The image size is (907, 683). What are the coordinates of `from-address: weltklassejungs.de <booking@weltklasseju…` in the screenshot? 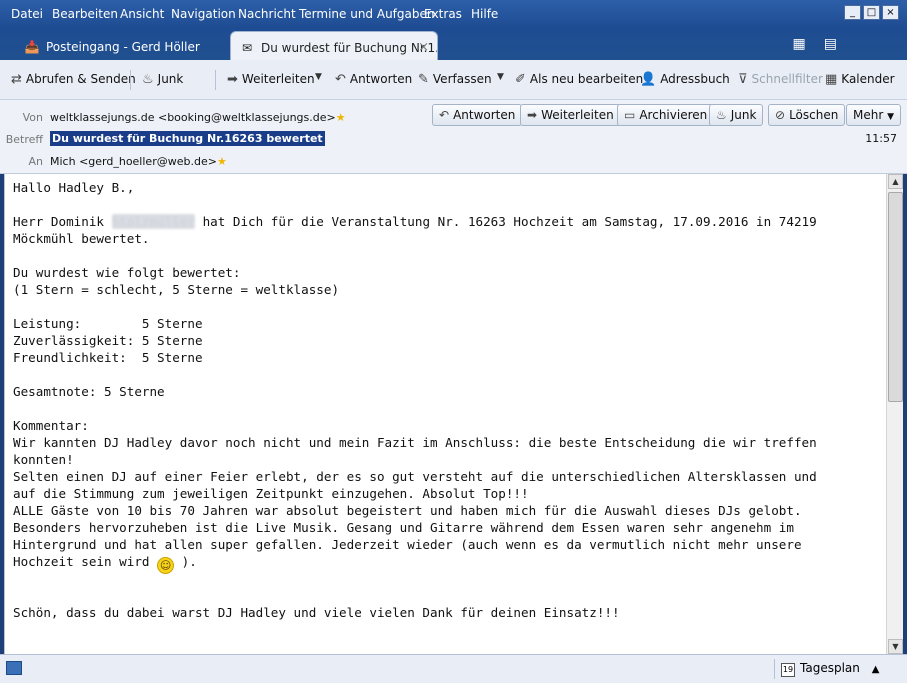 It's located at (193, 117).